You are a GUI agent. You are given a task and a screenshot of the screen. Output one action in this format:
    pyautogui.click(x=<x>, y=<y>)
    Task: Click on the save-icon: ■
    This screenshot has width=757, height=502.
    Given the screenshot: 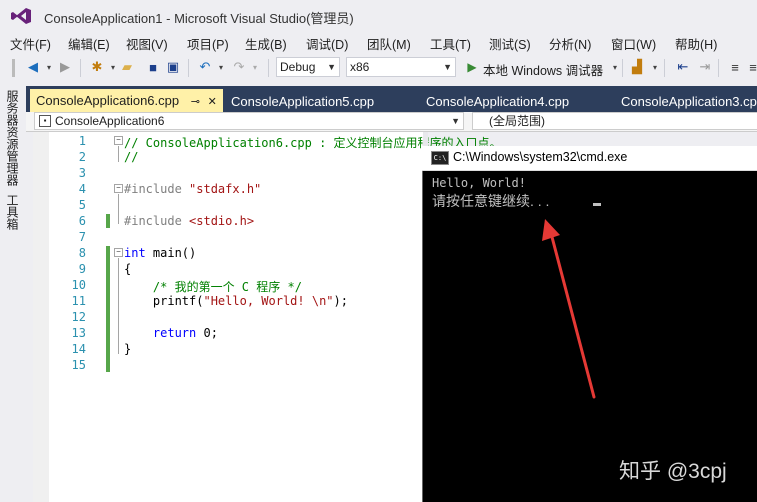 What is the action you would take?
    pyautogui.click(x=153, y=67)
    